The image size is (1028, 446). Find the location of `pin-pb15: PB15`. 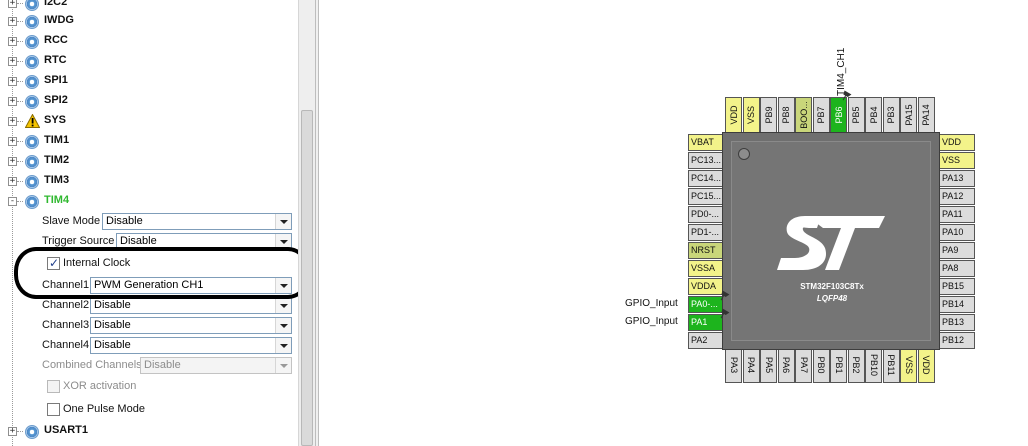

pin-pb15: PB15 is located at coordinates (957, 286).